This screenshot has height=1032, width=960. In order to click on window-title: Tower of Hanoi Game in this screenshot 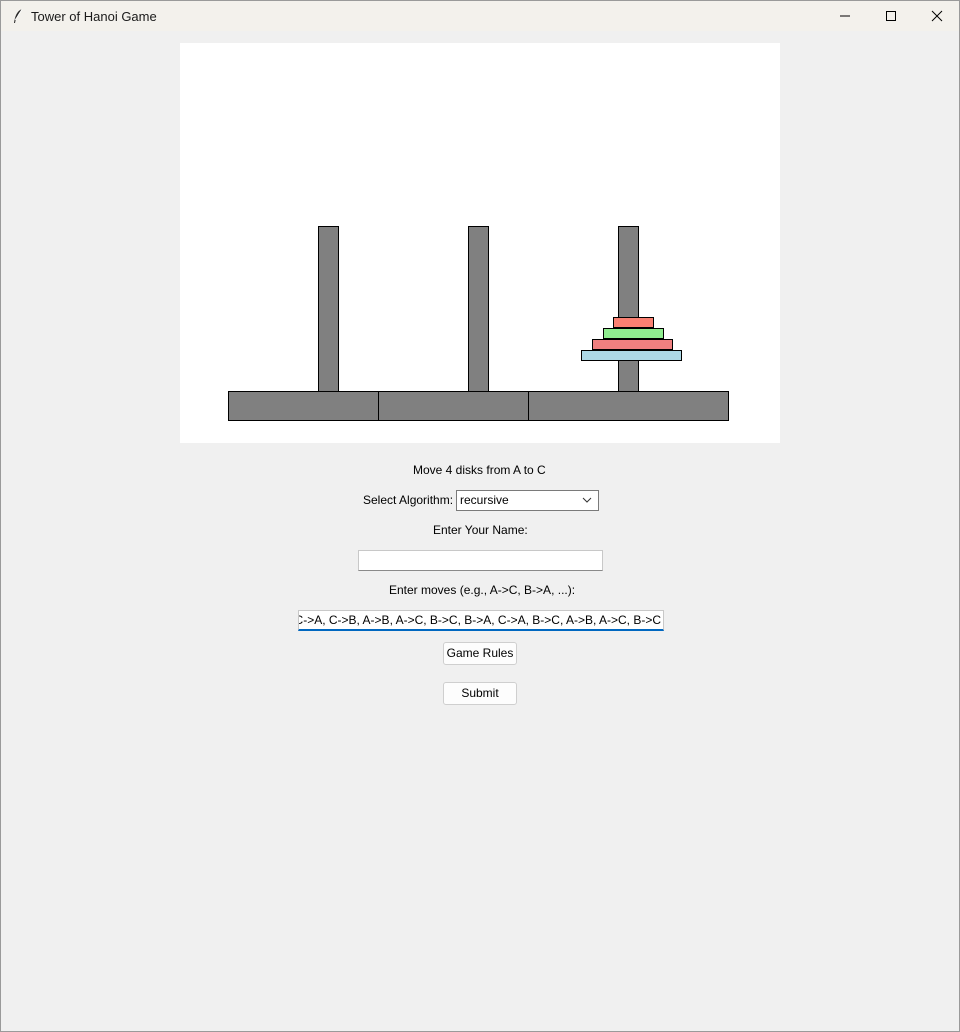, I will do `click(94, 16)`.